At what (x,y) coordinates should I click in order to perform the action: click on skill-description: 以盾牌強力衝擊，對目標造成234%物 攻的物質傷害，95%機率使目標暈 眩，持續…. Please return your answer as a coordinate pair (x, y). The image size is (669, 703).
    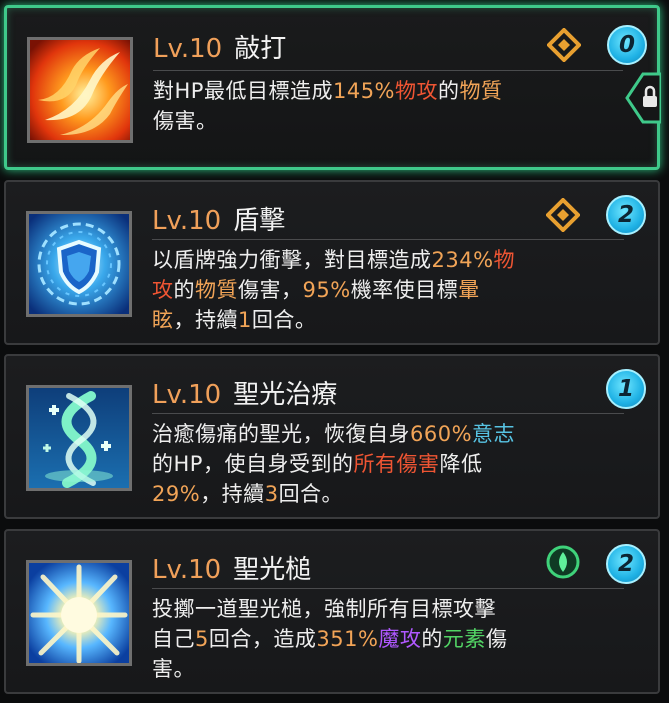
    Looking at the image, I should click on (387, 290).